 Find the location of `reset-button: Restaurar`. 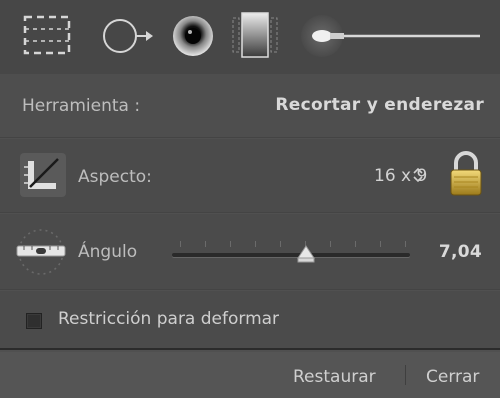

reset-button: Restaurar is located at coordinates (334, 377).